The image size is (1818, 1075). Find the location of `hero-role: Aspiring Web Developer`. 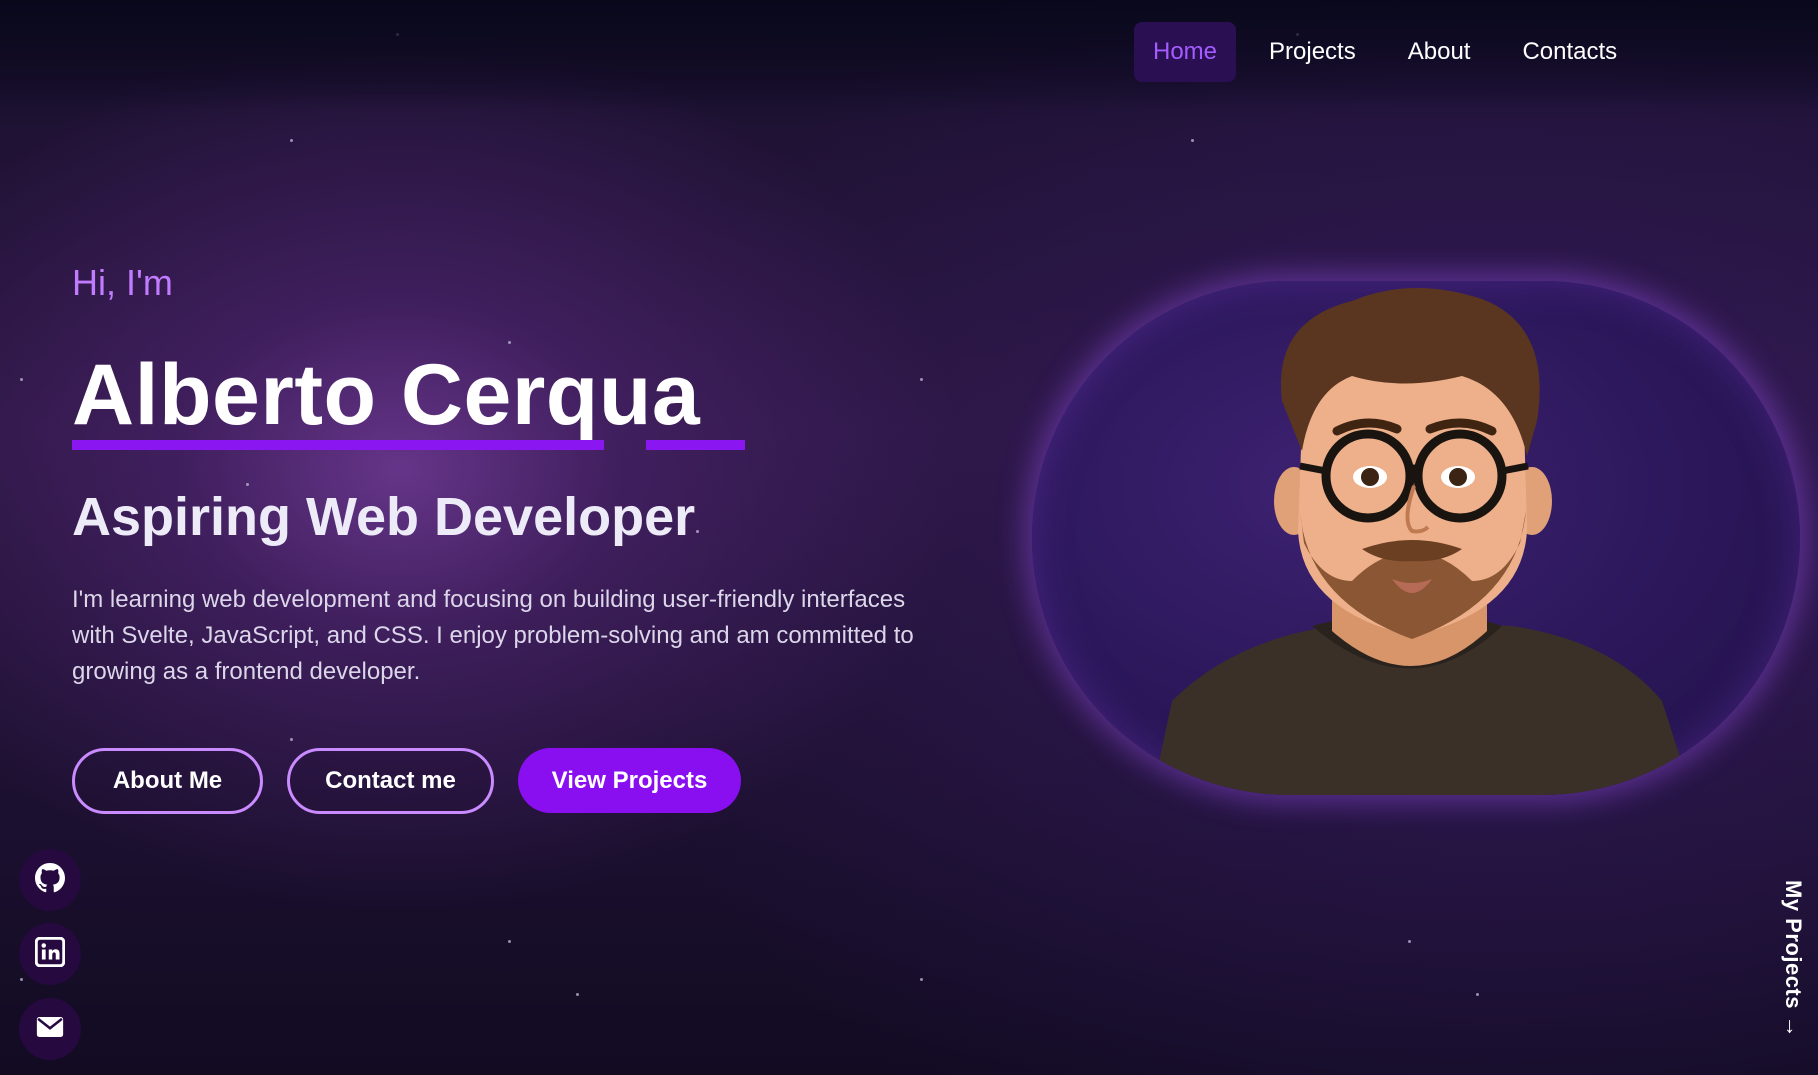

hero-role: Aspiring Web Developer is located at coordinates (384, 517).